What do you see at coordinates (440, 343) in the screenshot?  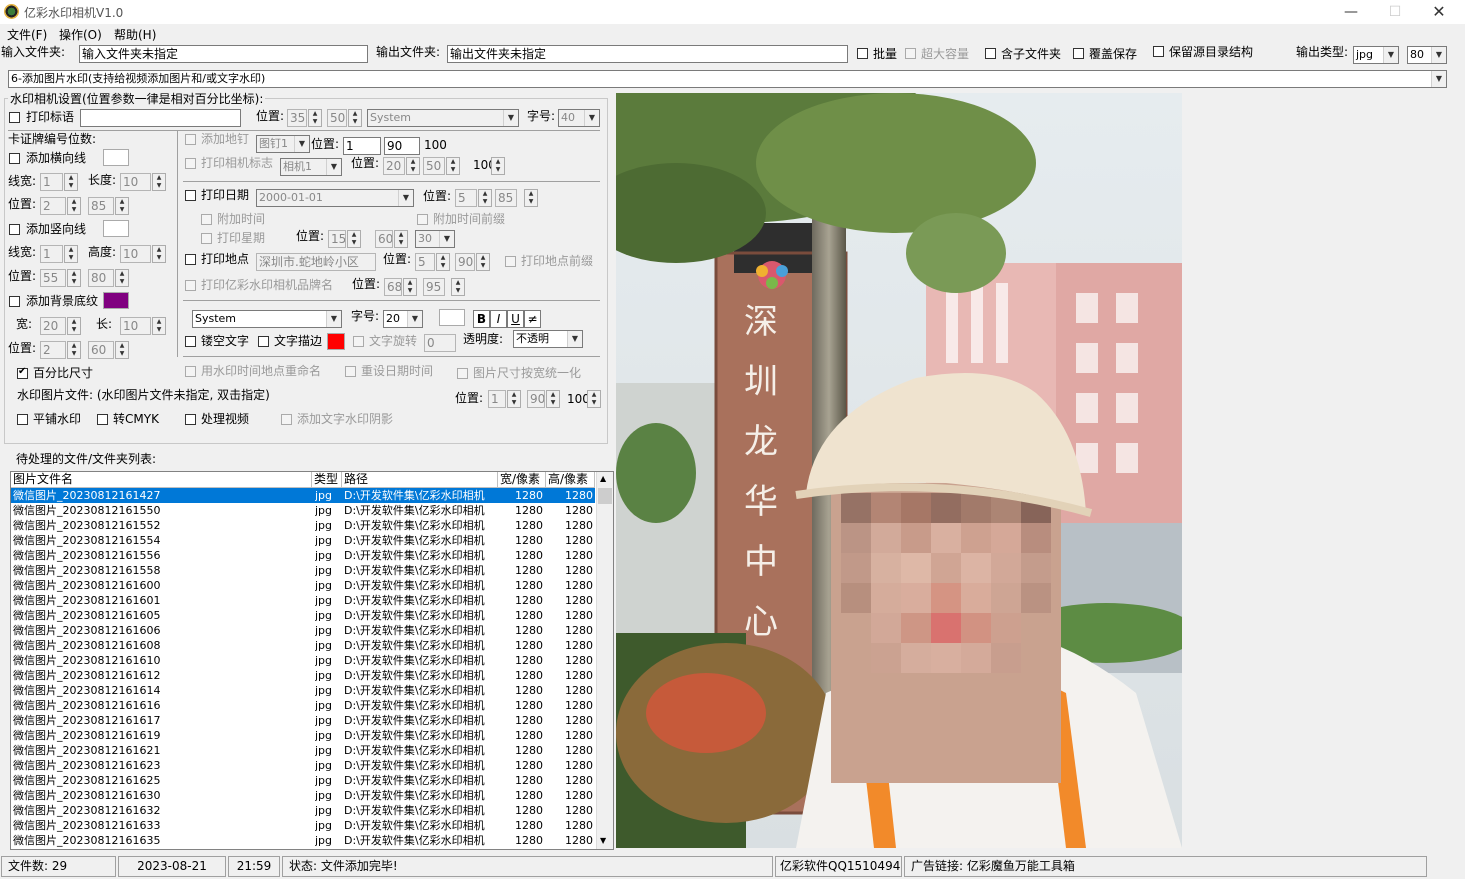 I see `rotate-field: 0` at bounding box center [440, 343].